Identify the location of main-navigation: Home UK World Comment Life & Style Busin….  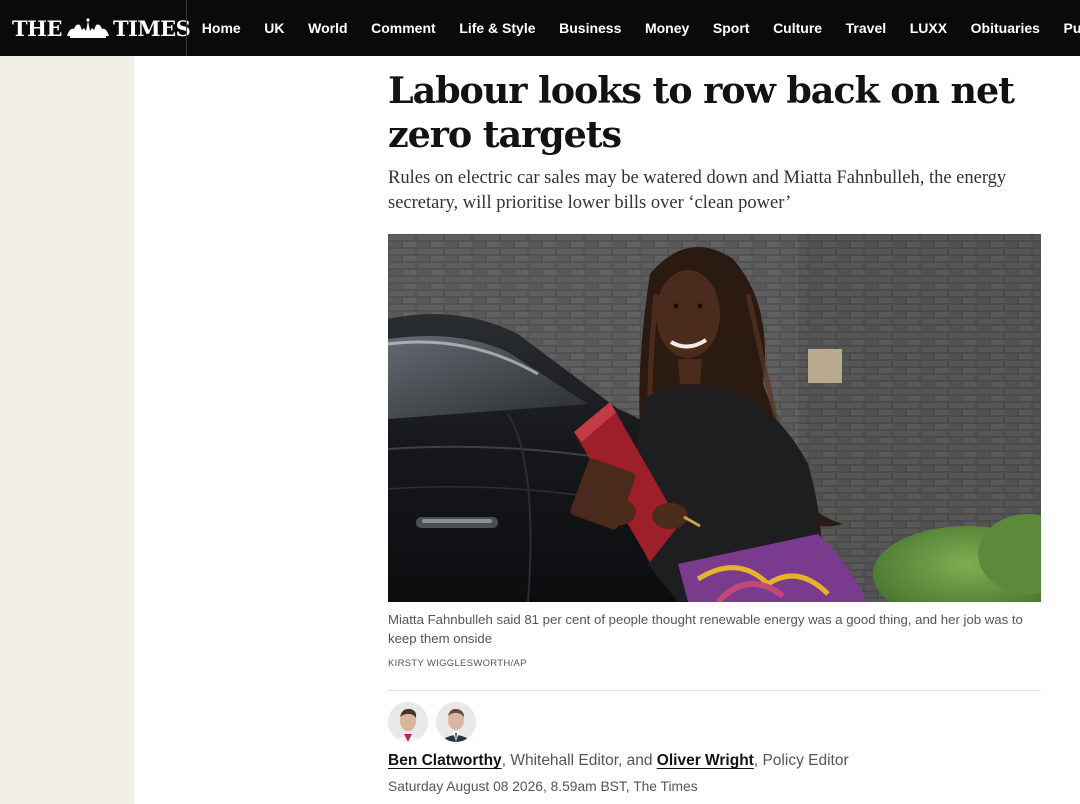
(635, 28).